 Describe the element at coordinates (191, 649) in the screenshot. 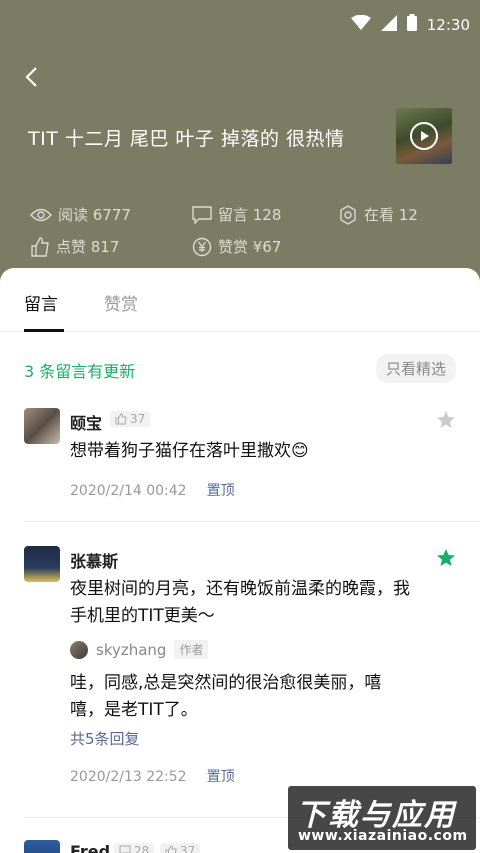

I see `author-tag: 作者` at that location.